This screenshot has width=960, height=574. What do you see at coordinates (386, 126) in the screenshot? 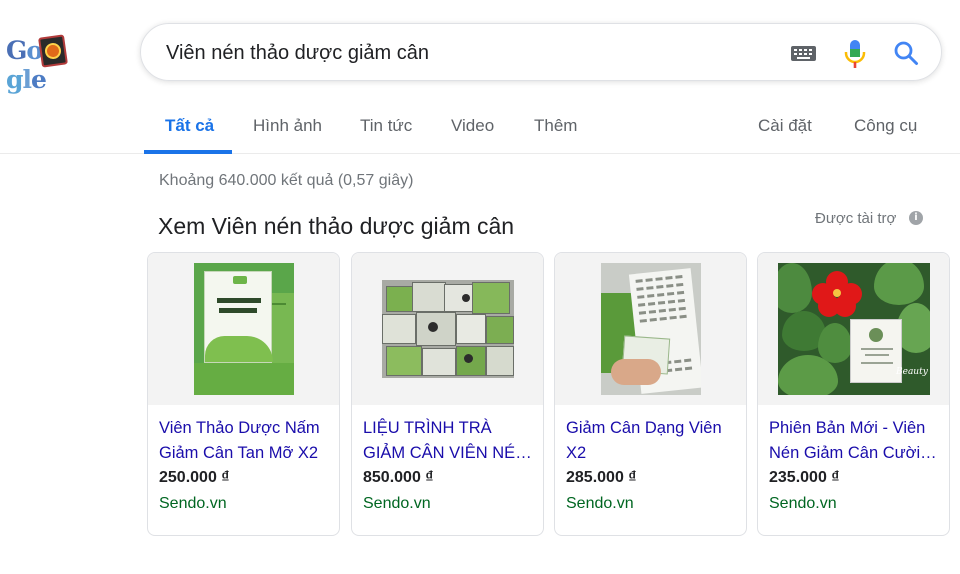
I see `tab-news: Tin tức` at bounding box center [386, 126].